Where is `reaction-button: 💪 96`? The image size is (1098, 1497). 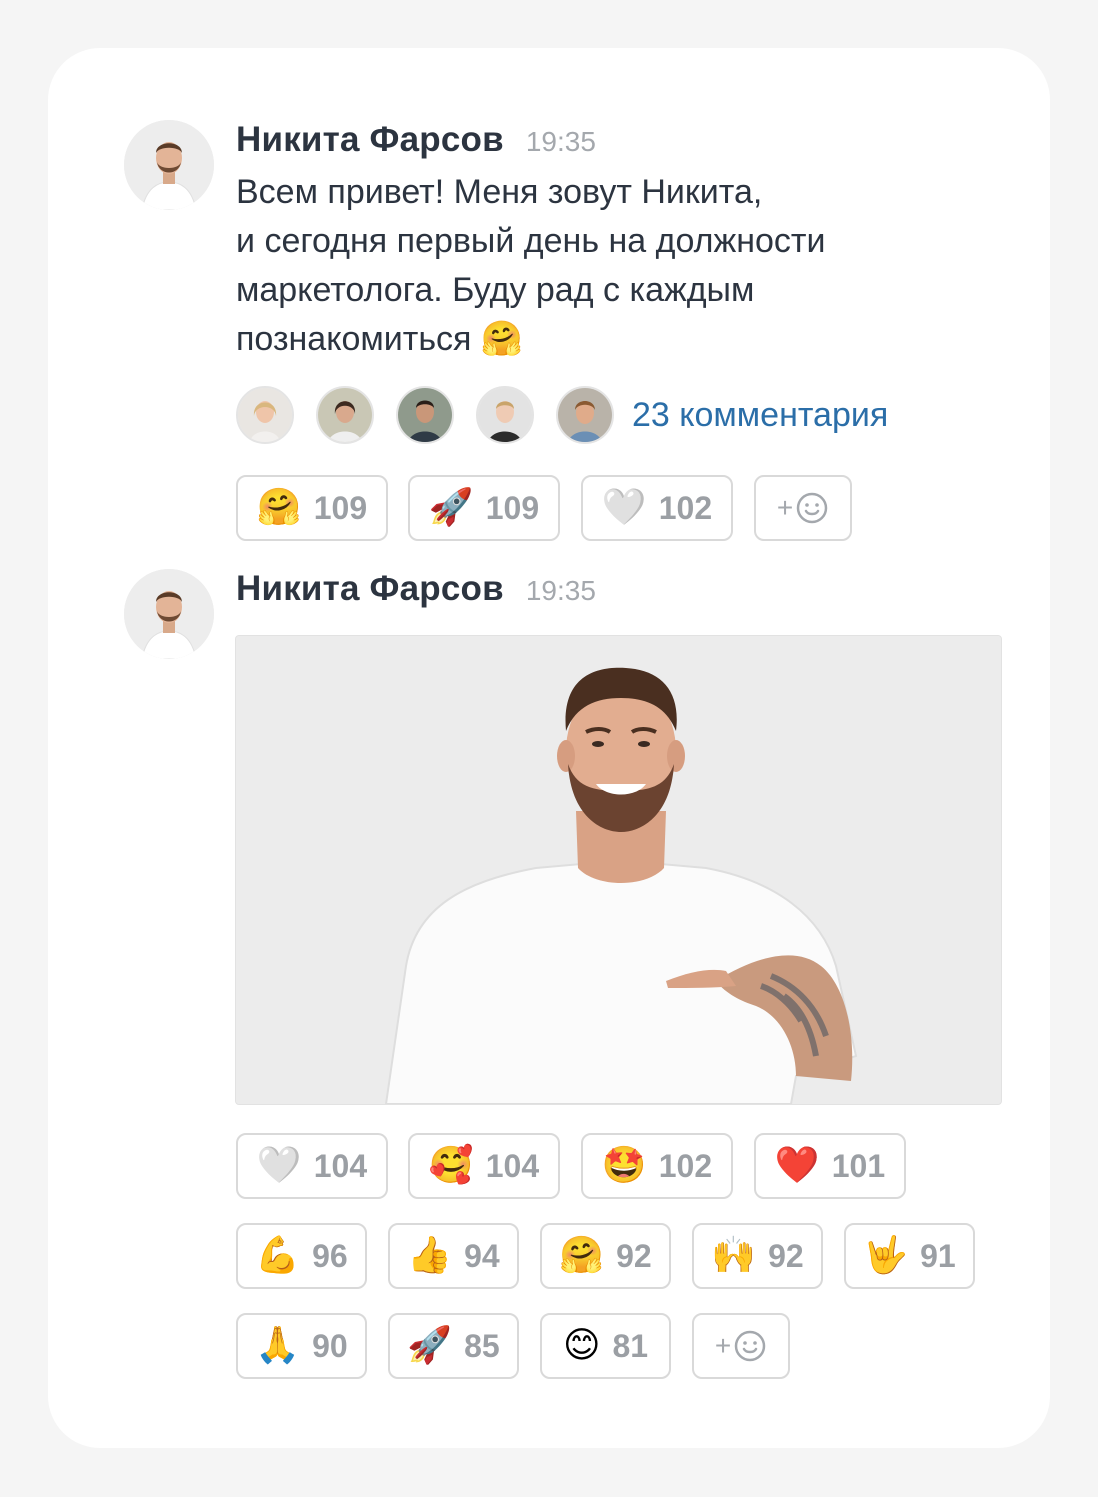
reaction-button: 💪 96 is located at coordinates (301, 1256).